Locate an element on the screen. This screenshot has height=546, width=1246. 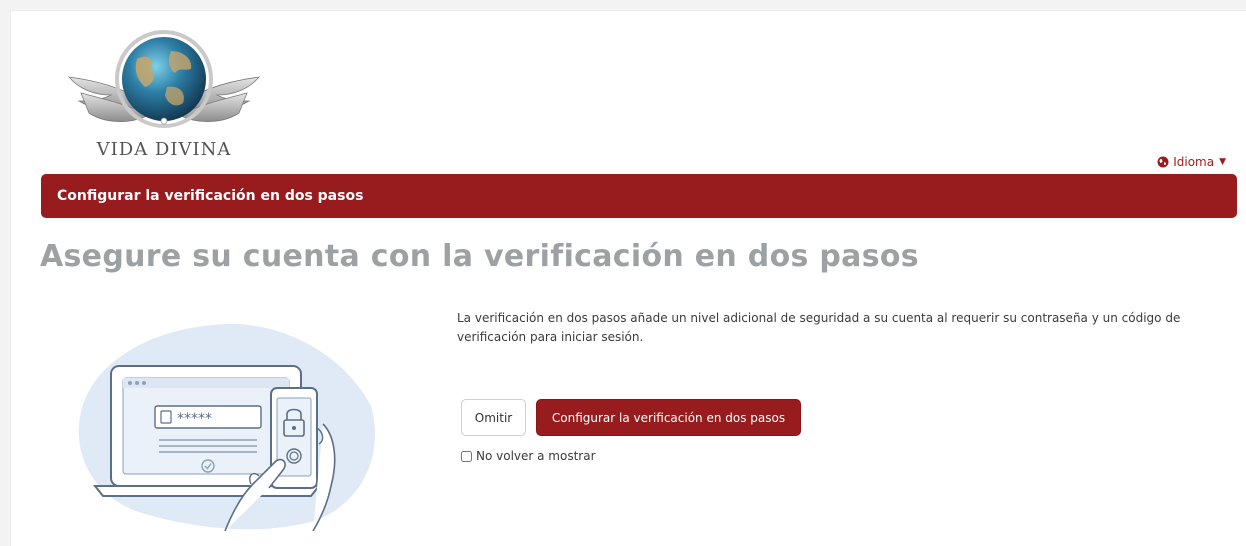
dont-show-again-label: No volver a mostrar is located at coordinates (536, 456).